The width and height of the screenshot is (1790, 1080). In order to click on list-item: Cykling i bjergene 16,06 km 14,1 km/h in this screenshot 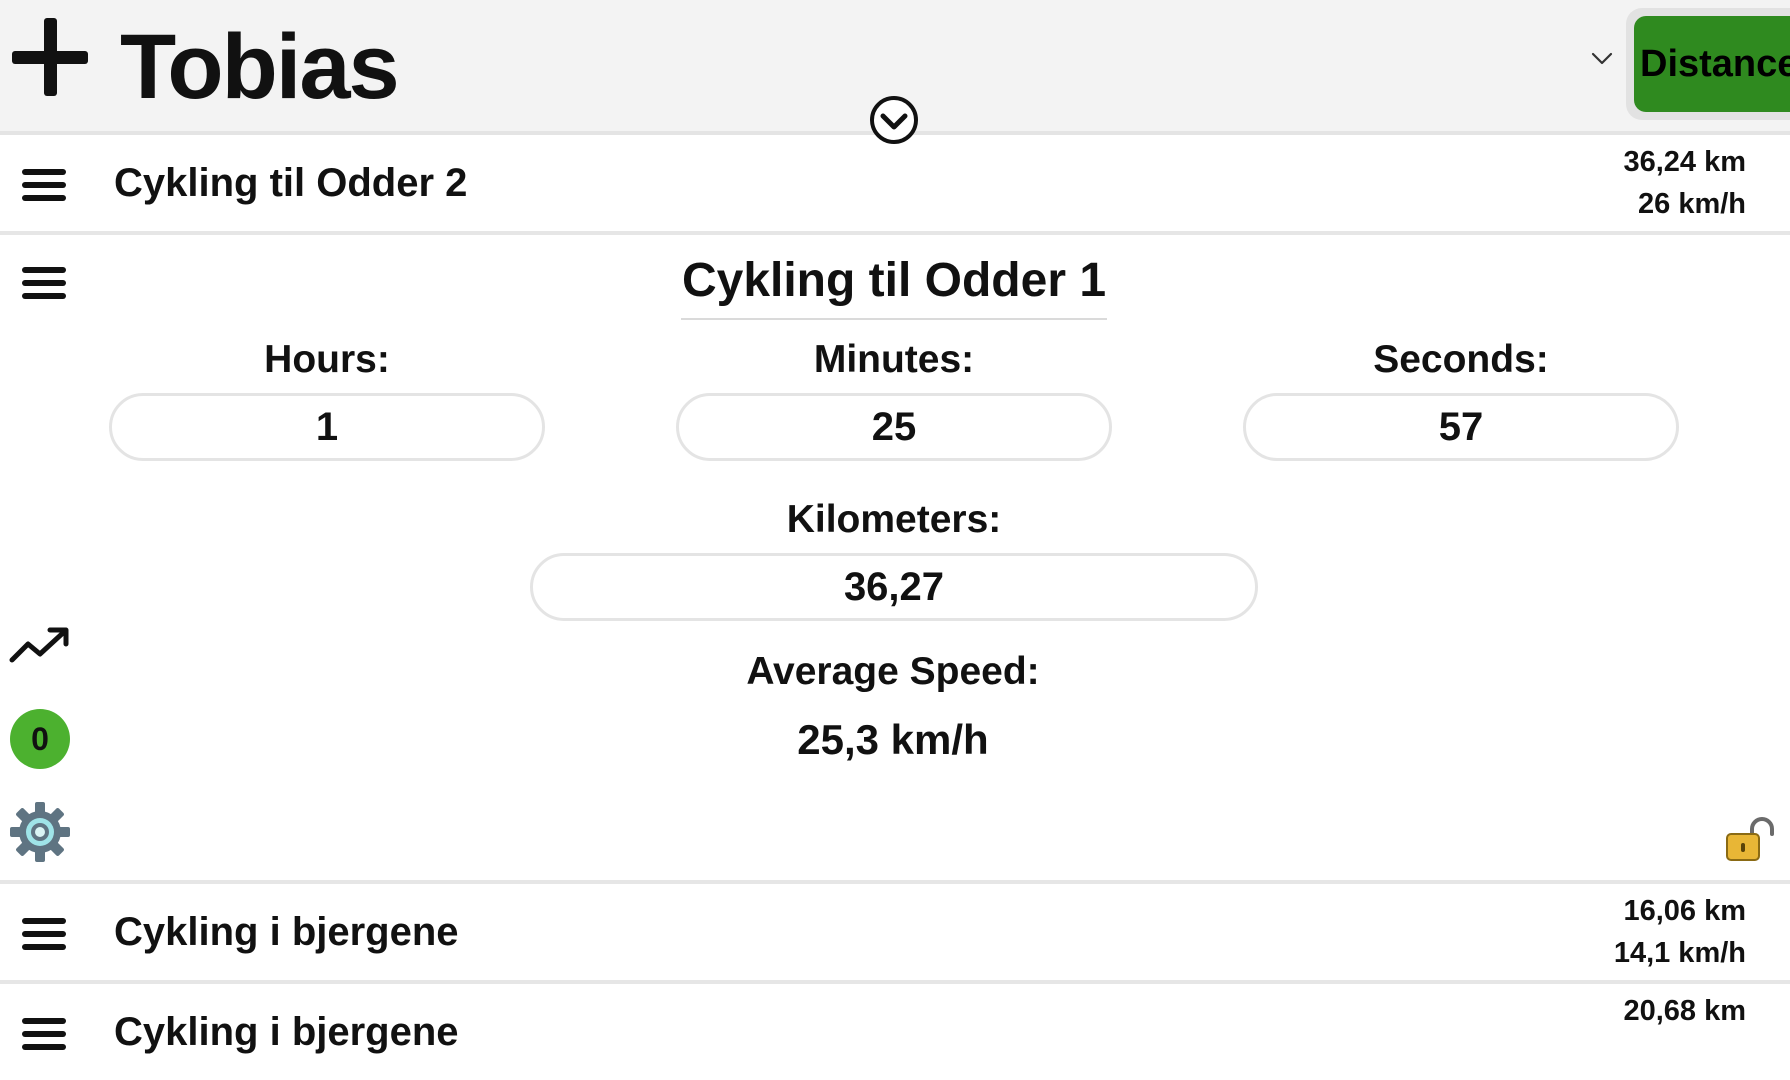, I will do `click(895, 934)`.